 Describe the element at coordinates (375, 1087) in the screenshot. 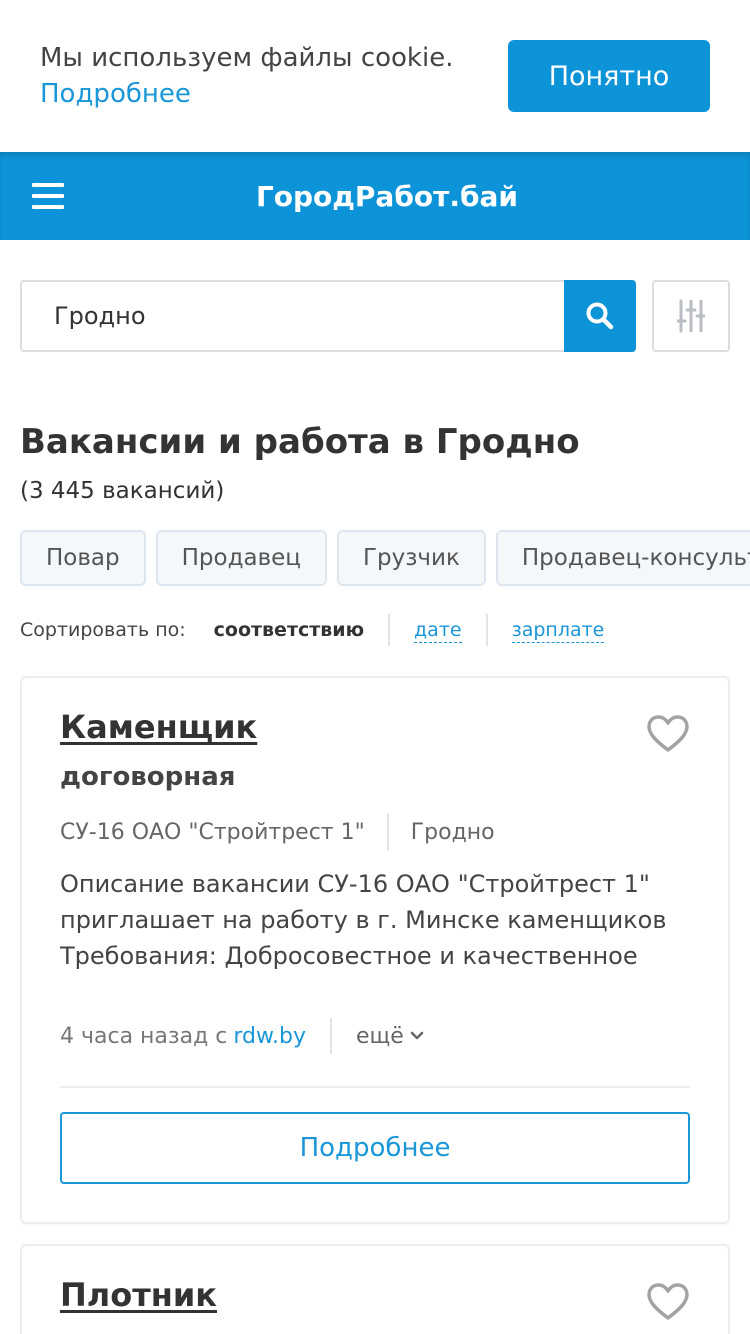

I see `card-divider` at that location.